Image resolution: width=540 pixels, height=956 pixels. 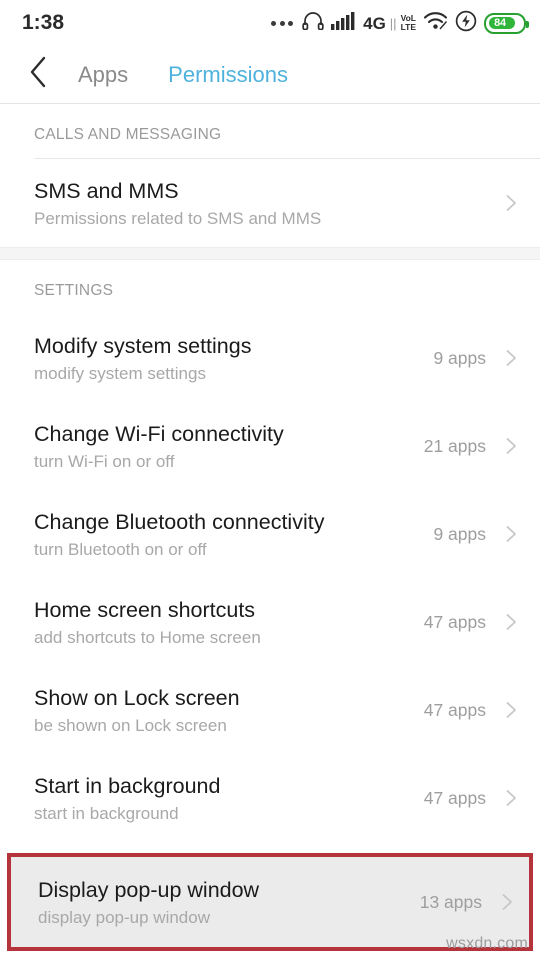 What do you see at coordinates (106, 190) in the screenshot?
I see `row-title: SMS and MMS` at bounding box center [106, 190].